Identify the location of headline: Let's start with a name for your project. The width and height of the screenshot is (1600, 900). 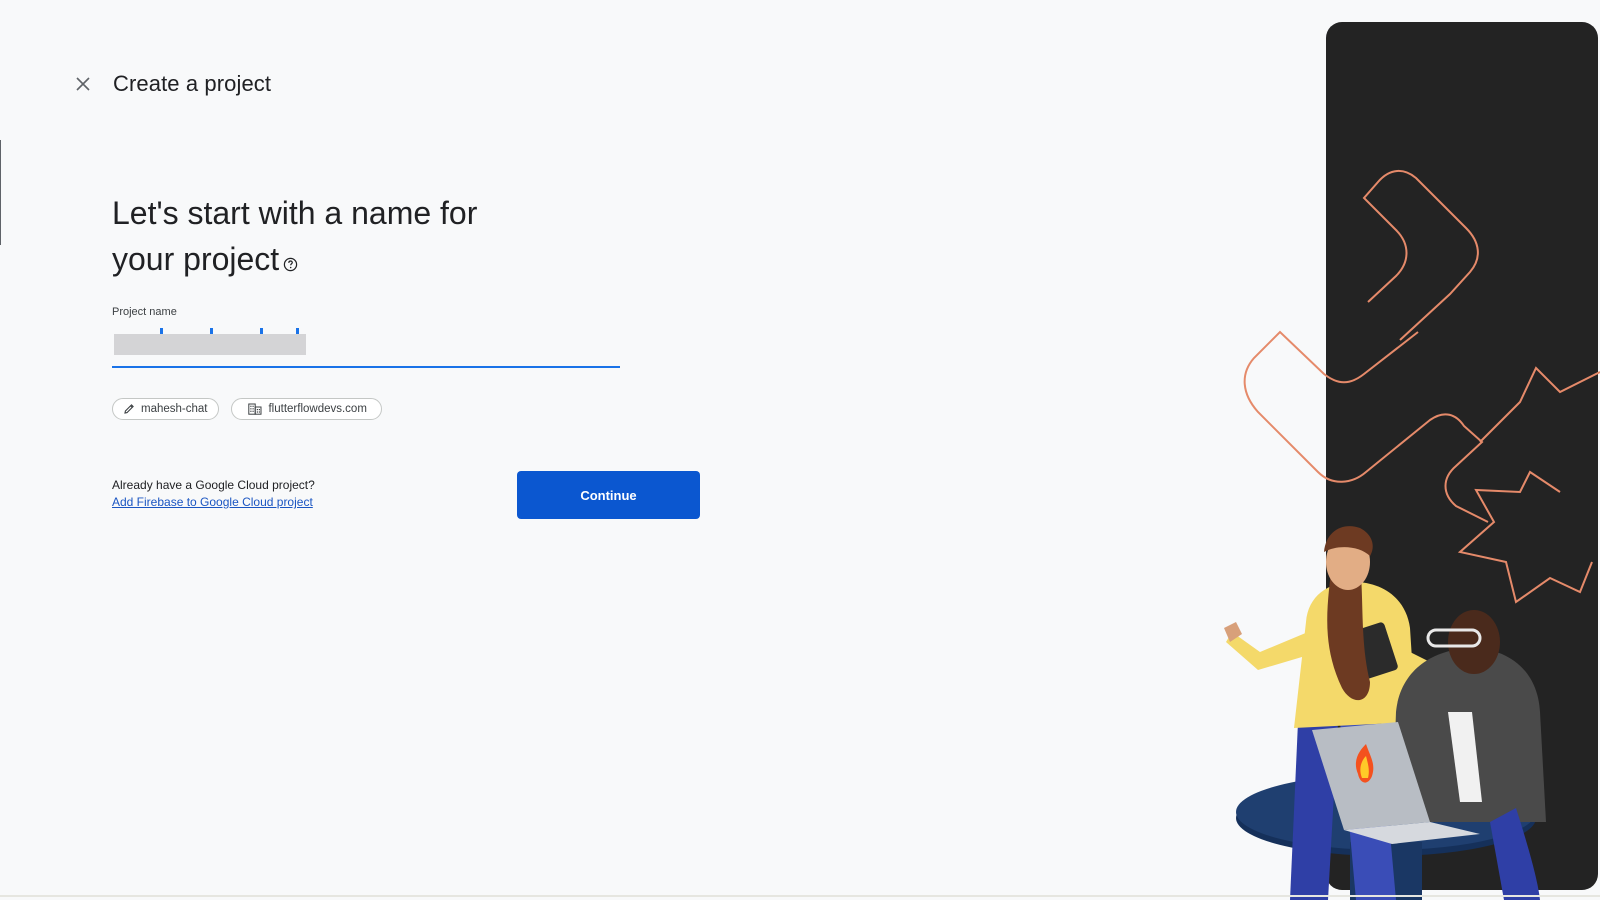
(322, 237).